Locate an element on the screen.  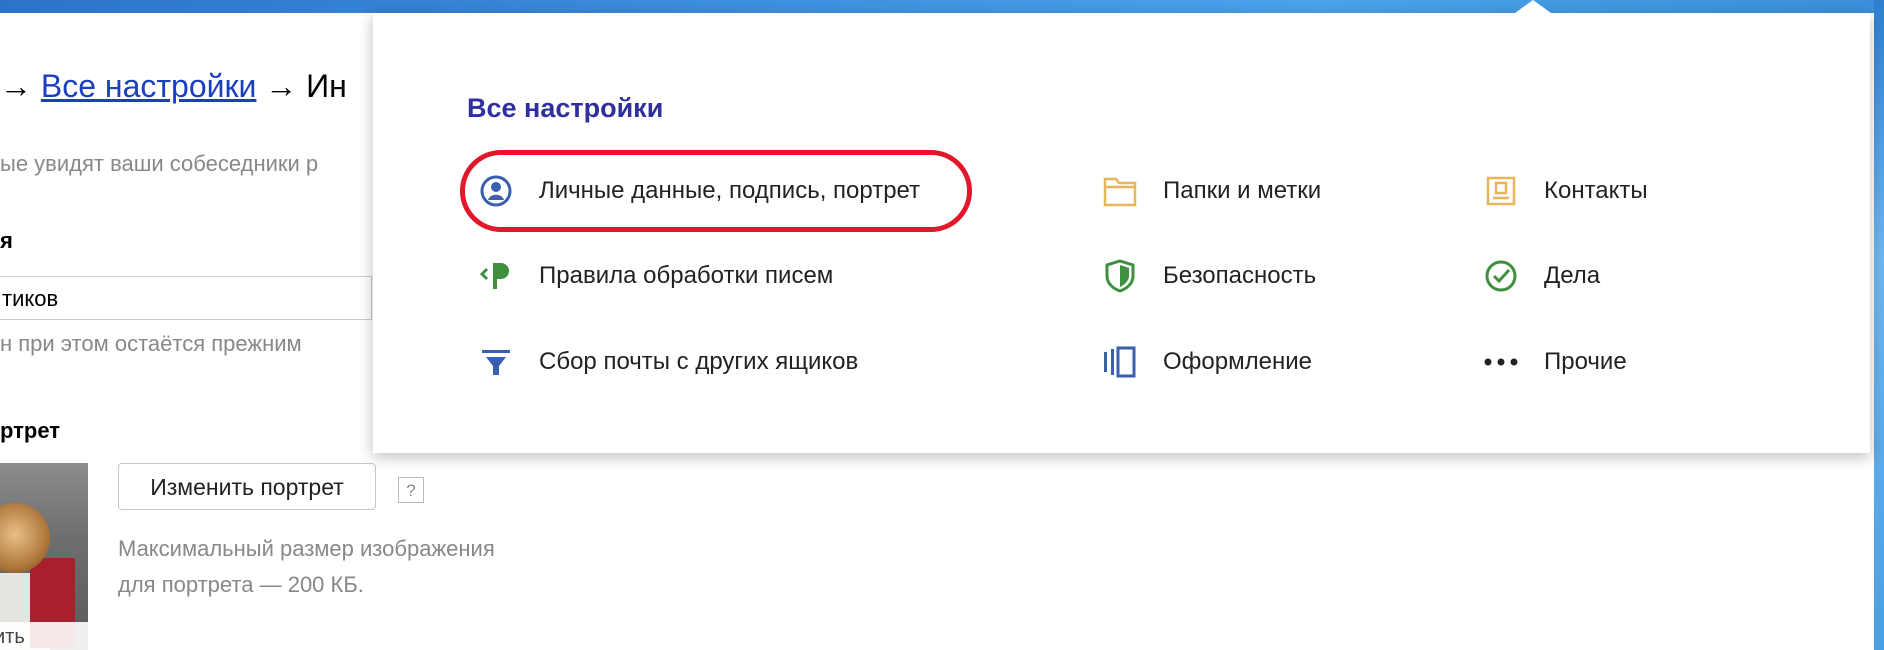
menu-item-security: Безопасность is located at coordinates (1208, 276).